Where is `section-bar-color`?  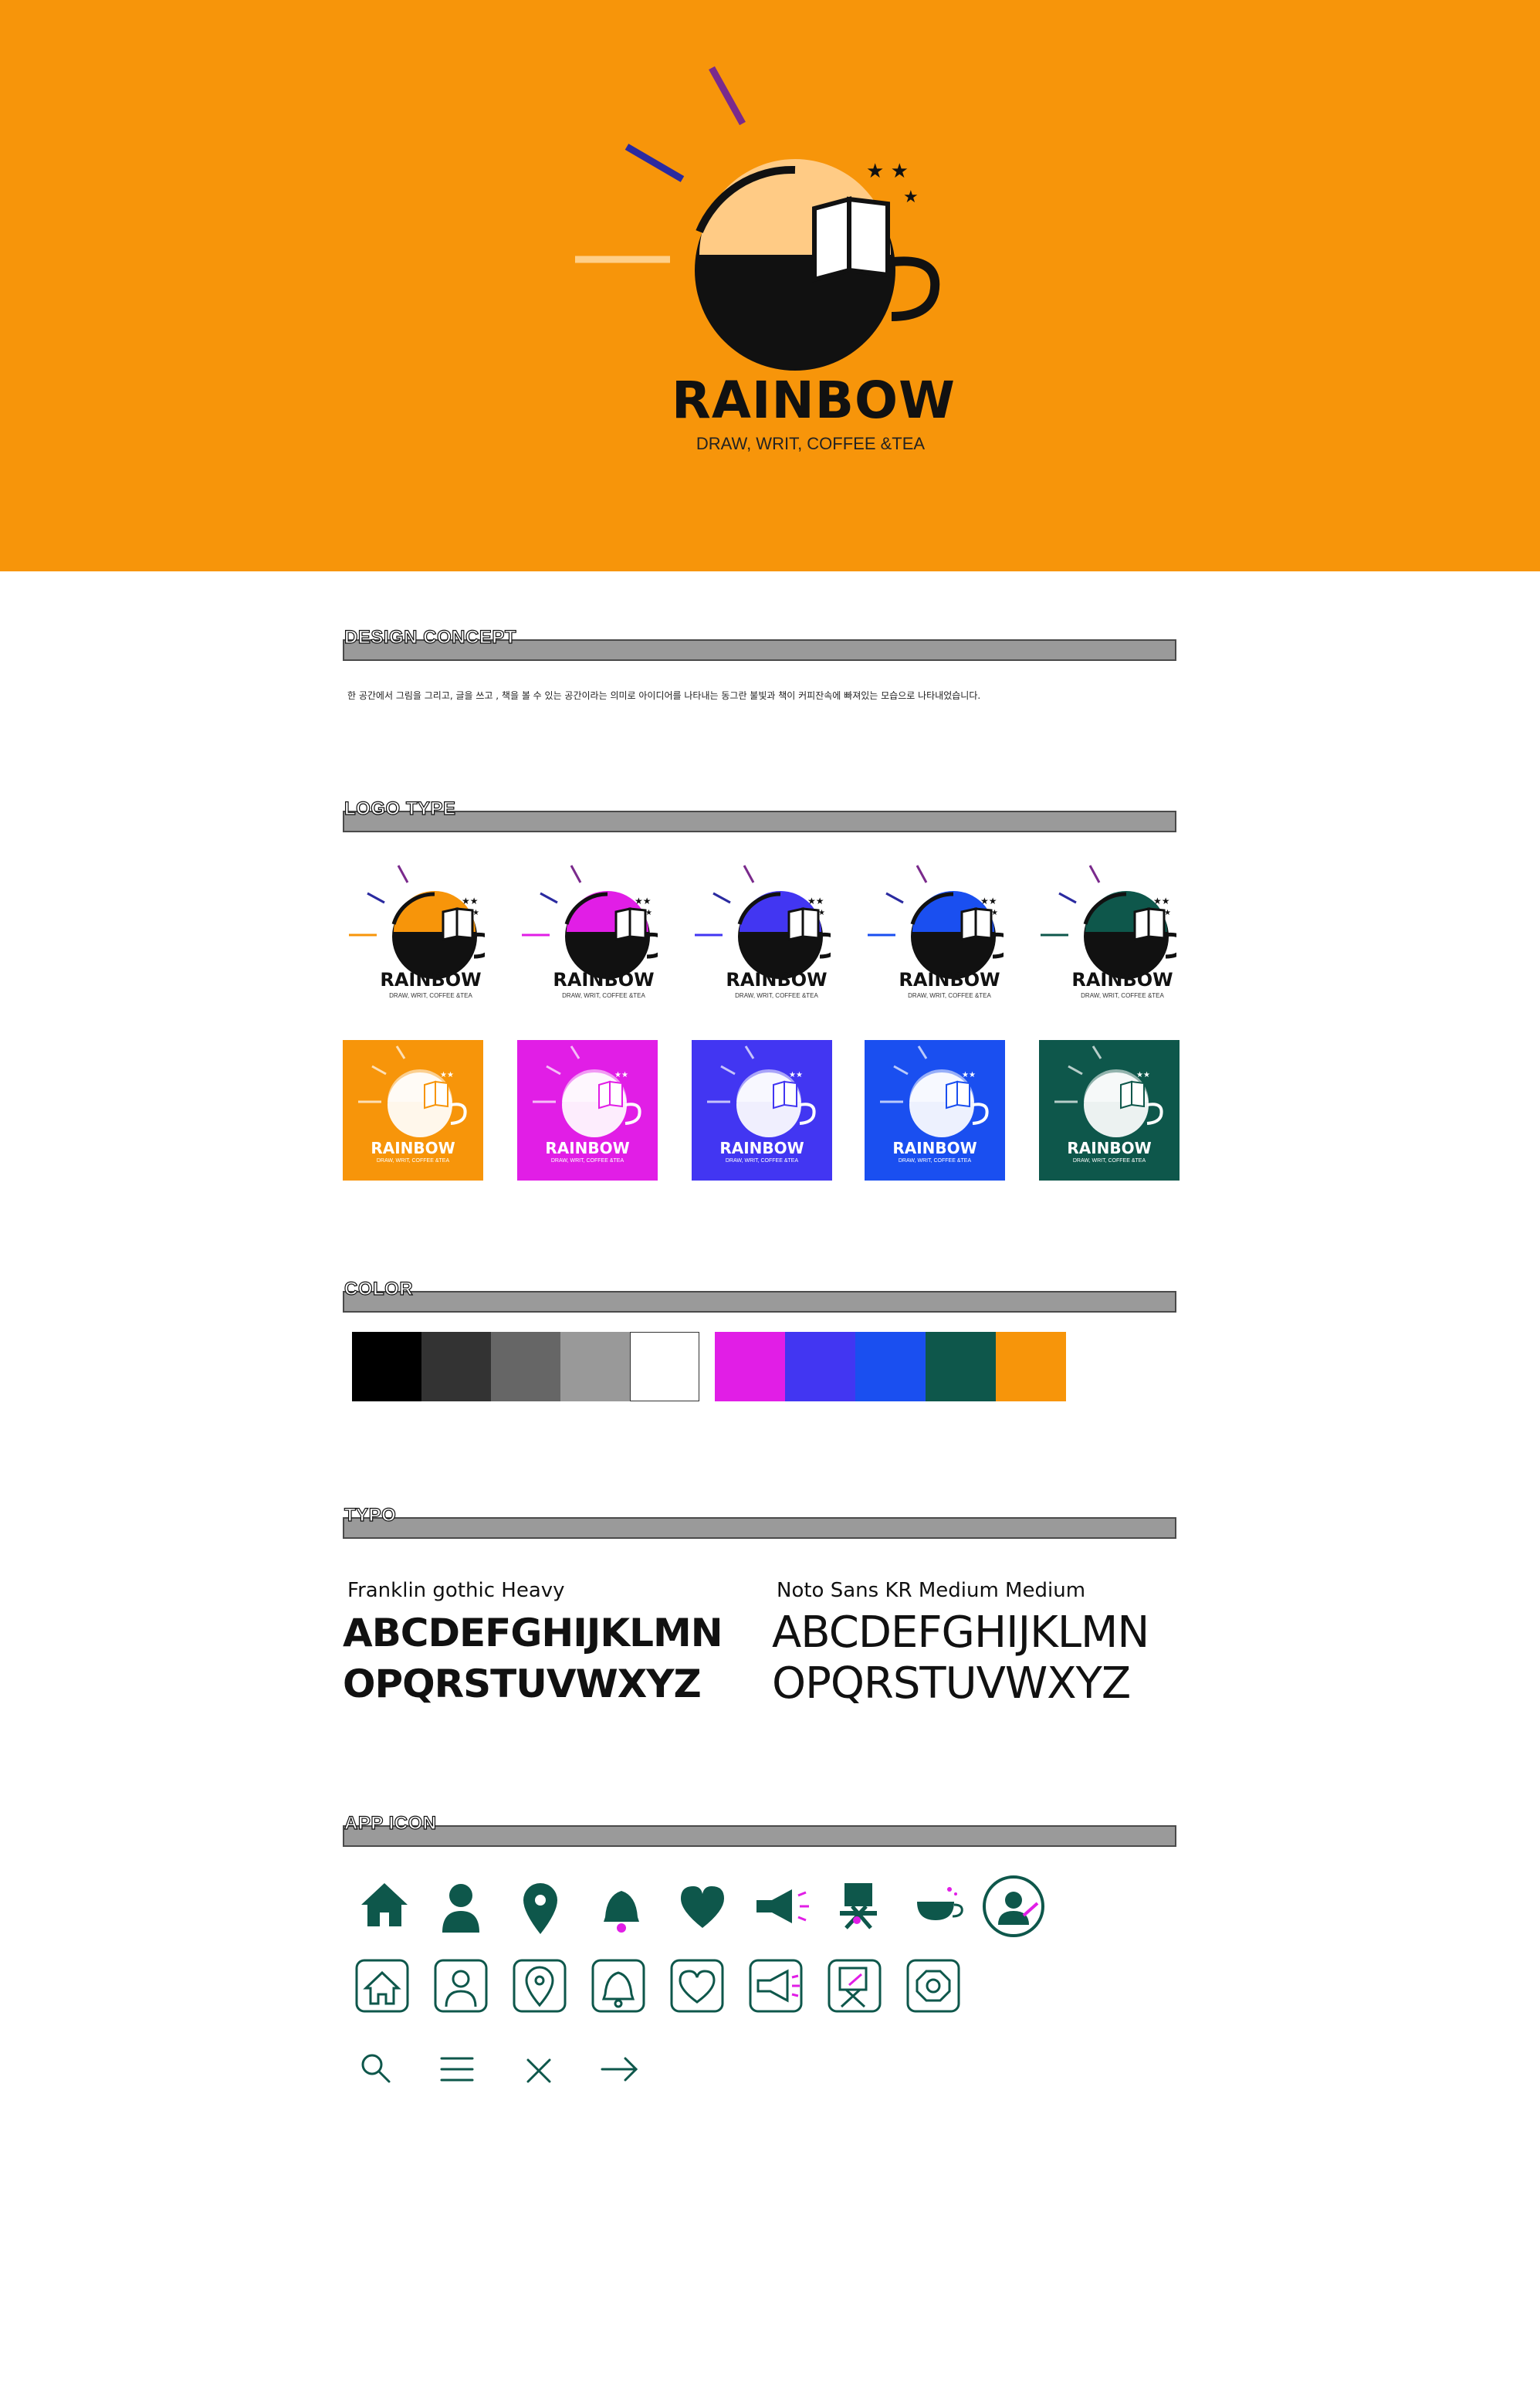 section-bar-color is located at coordinates (759, 1302).